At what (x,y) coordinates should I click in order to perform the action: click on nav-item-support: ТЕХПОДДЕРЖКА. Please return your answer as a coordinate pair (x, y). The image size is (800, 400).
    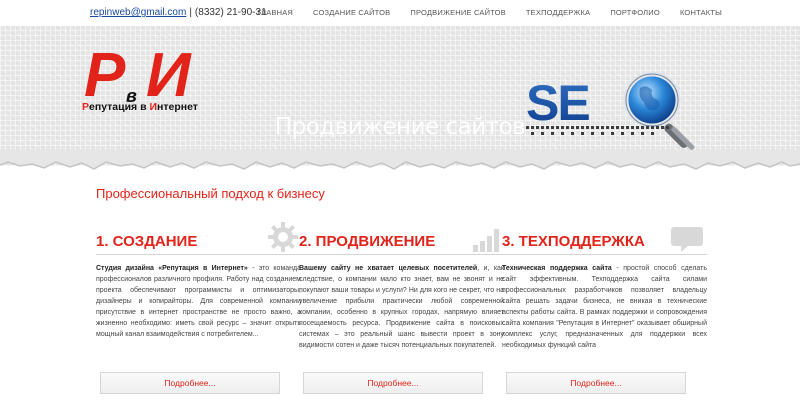
    Looking at the image, I should click on (558, 12).